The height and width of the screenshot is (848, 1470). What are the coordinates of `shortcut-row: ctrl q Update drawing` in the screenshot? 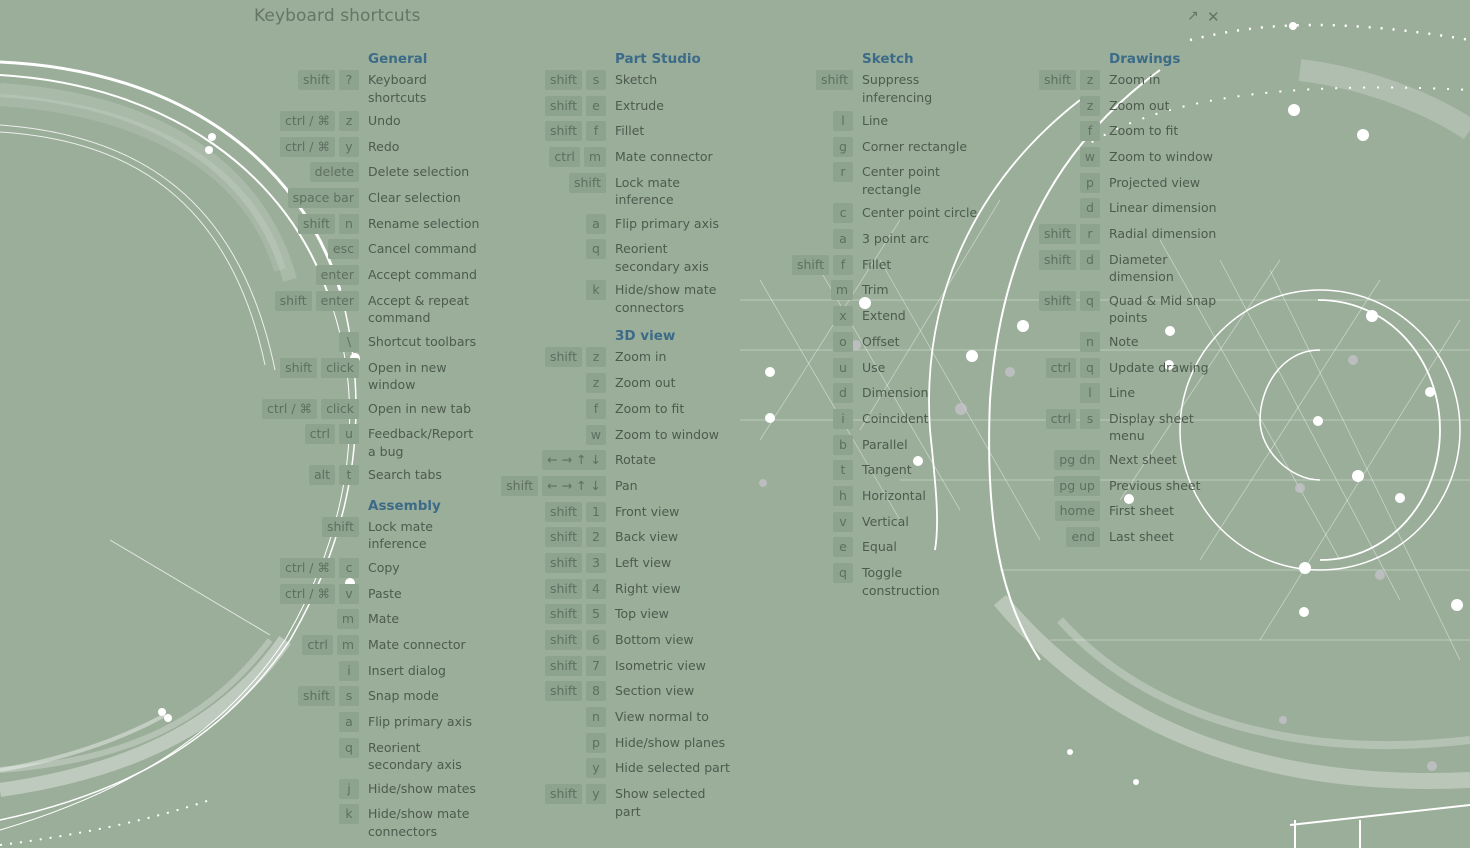 It's located at (1086, 370).